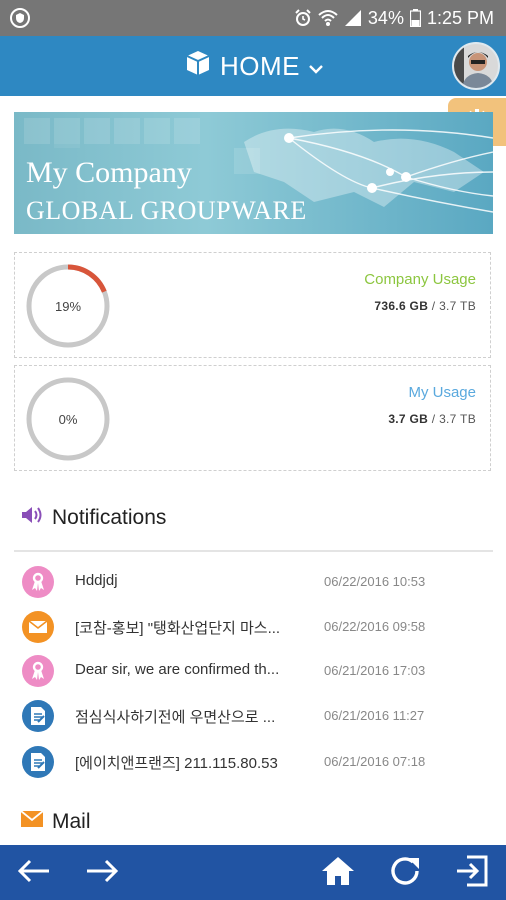 This screenshot has width=506, height=900. What do you see at coordinates (316, 66) in the screenshot?
I see `chevron-down-icon` at bounding box center [316, 66].